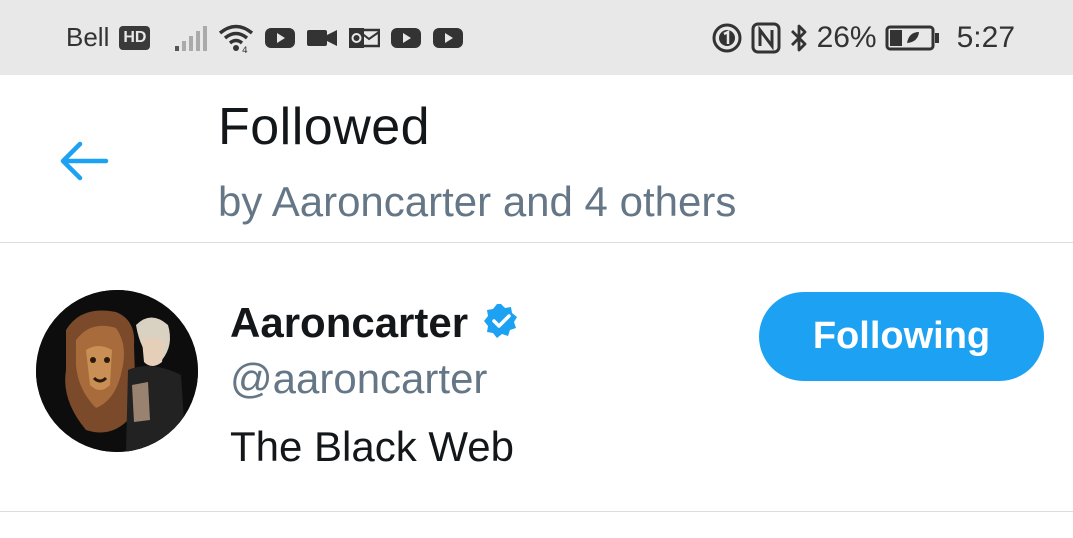 The image size is (1073, 538). Describe the element at coordinates (364, 38) in the screenshot. I see `outlook-icon` at that location.